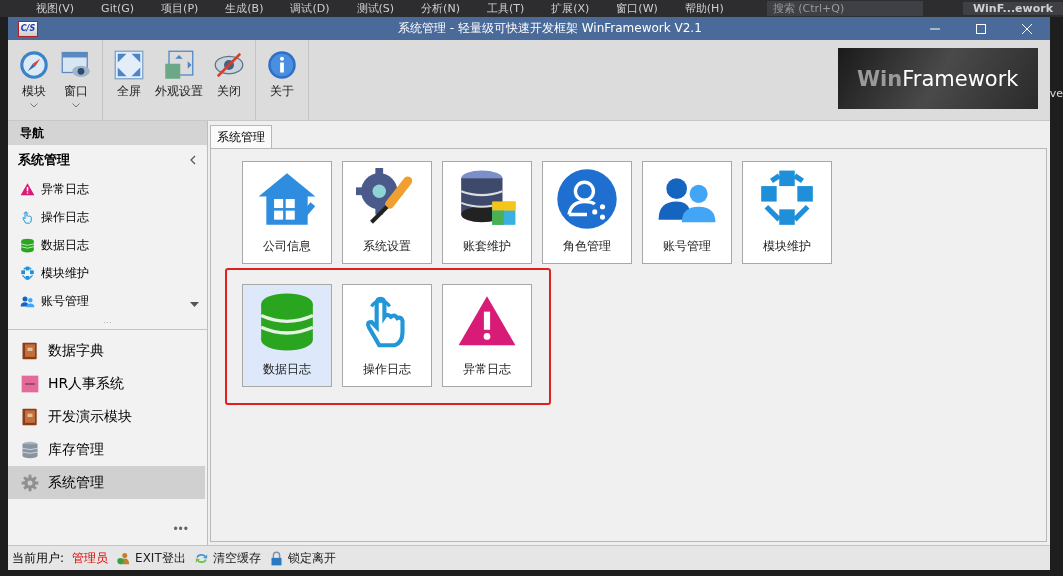  I want to click on window-title: 系统管理 - 轻量级可快速开发框架 WinFramework V2.1, so click(549, 28).